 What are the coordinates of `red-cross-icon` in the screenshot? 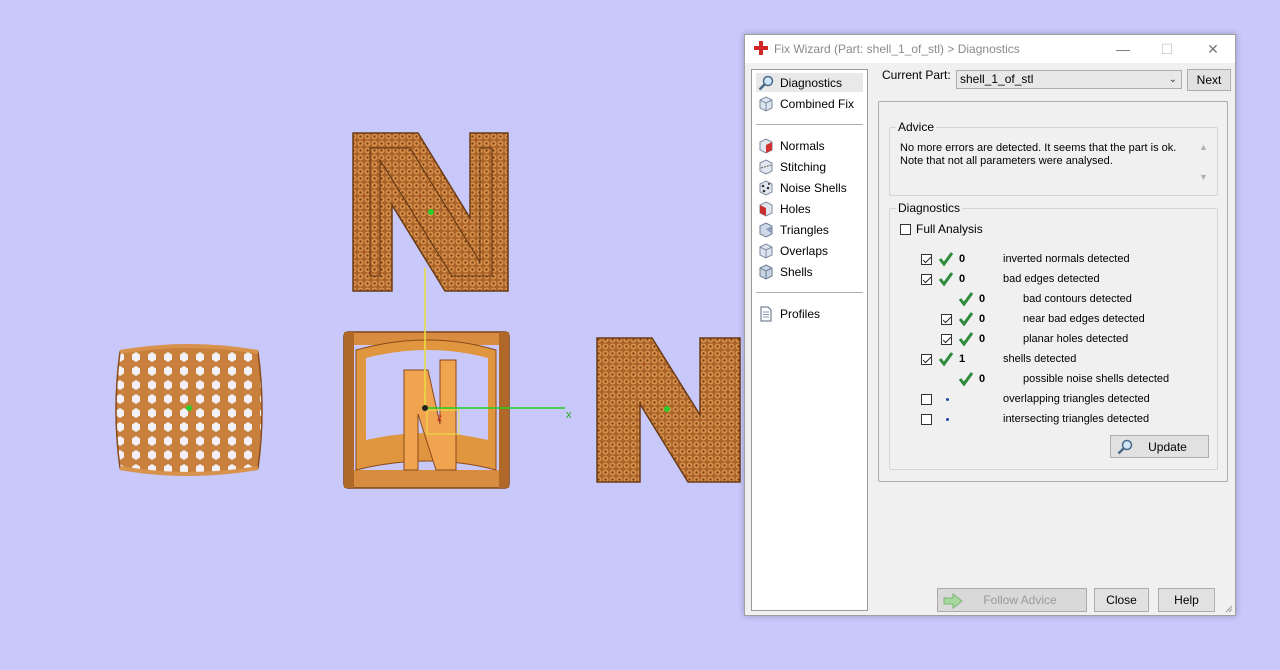 It's located at (761, 48).